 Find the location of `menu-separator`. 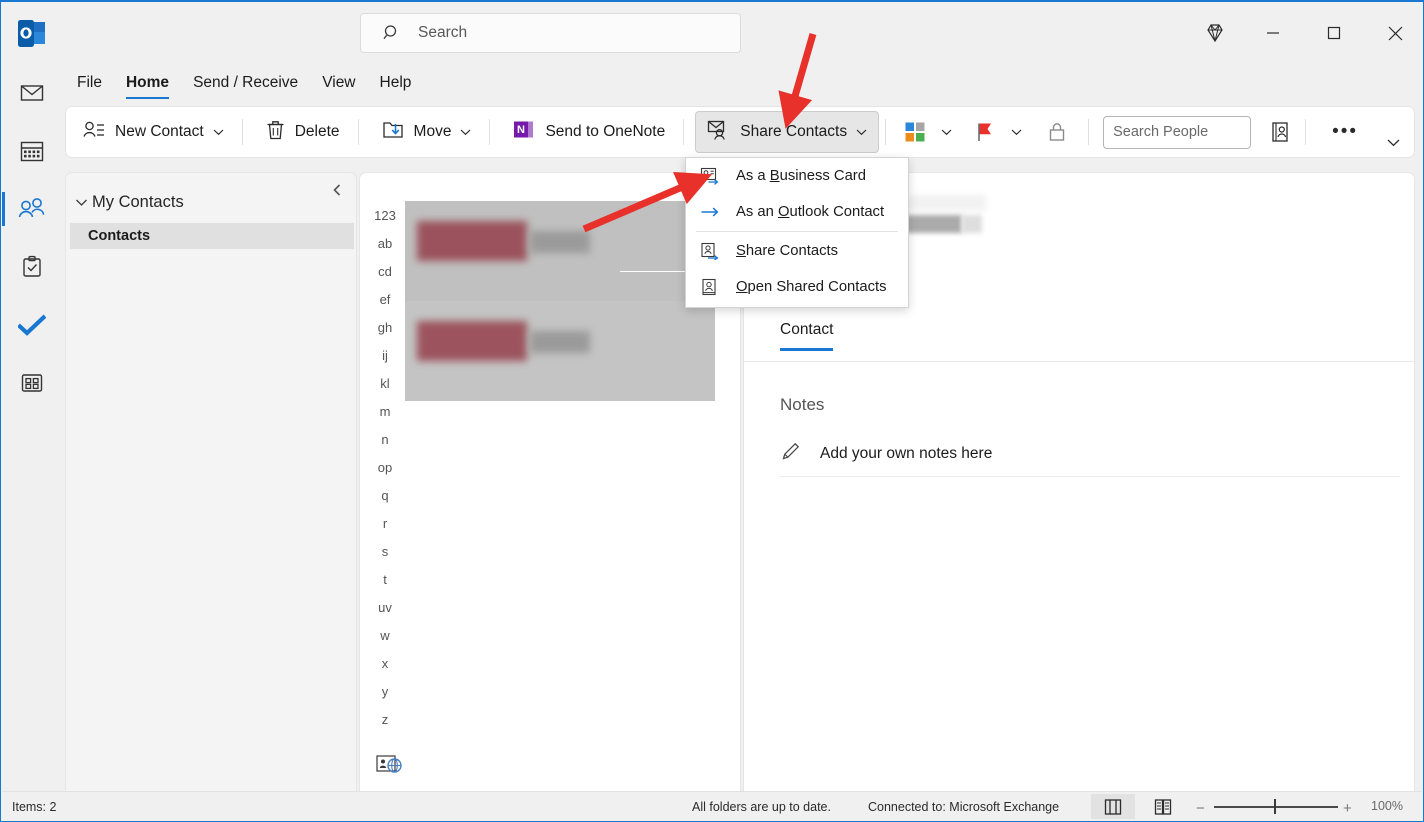

menu-separator is located at coordinates (797, 231).